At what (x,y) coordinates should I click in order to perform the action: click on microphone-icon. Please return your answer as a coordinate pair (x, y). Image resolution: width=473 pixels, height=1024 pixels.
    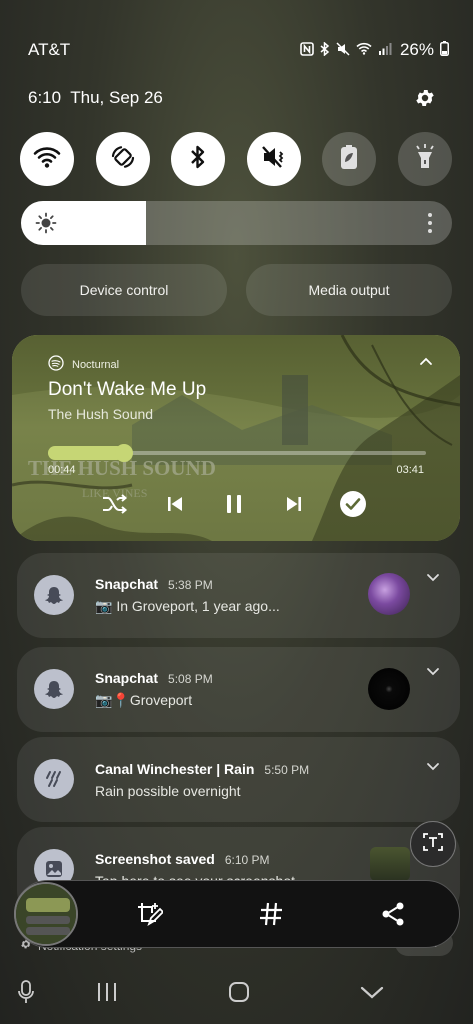
    Looking at the image, I should click on (26, 992).